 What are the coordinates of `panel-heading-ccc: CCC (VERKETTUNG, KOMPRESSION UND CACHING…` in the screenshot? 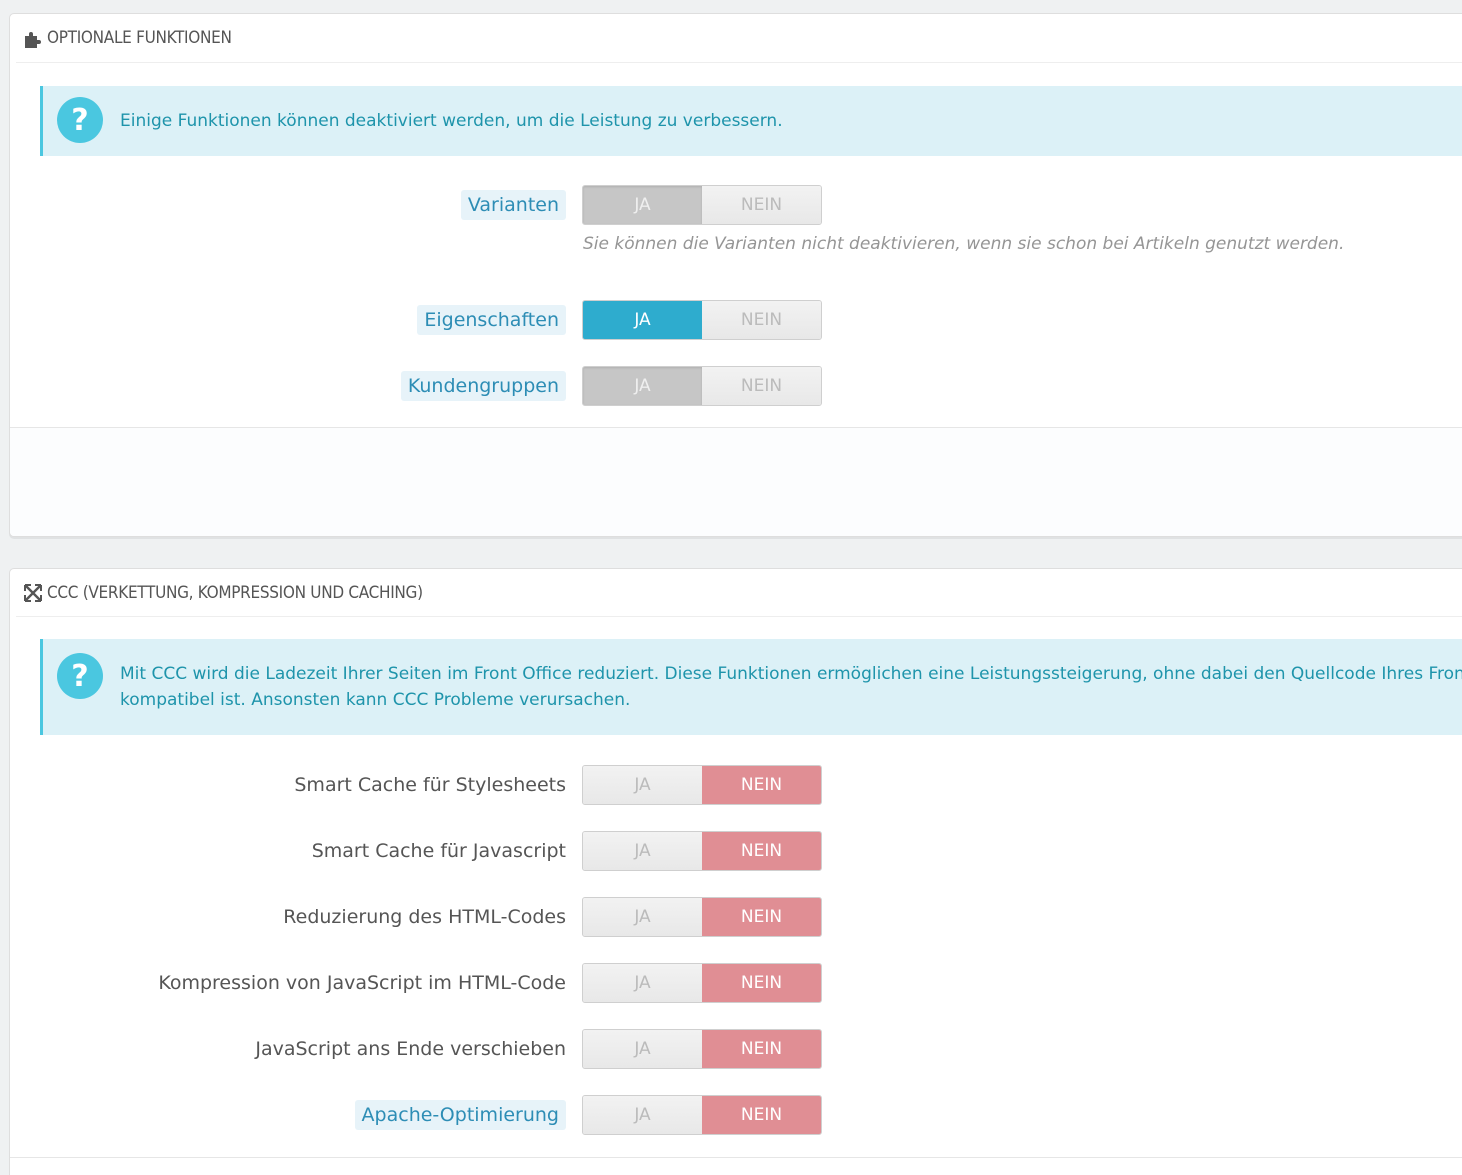 It's located at (739, 593).